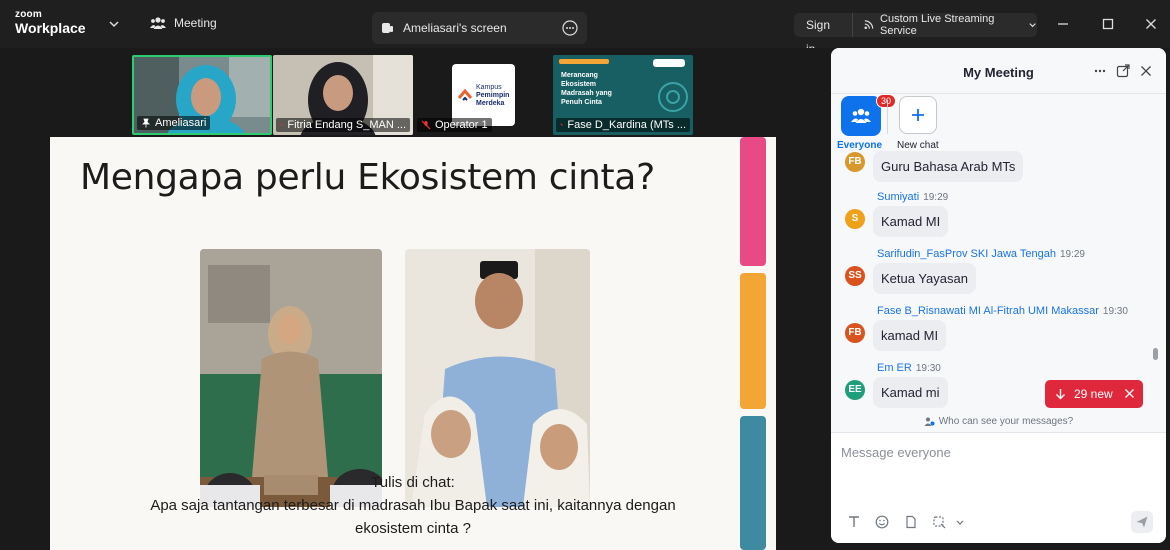 The width and height of the screenshot is (1170, 550). What do you see at coordinates (489, 87) in the screenshot?
I see `kampus-line1: Kampus` at bounding box center [489, 87].